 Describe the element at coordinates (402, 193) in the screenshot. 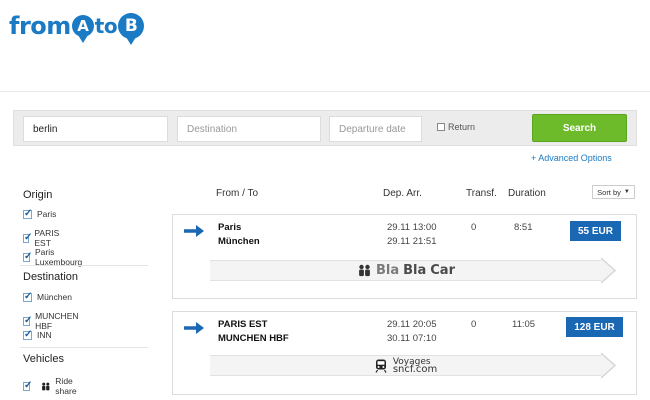

I see `column-header-dep-arr: Dep. Arr.` at that location.